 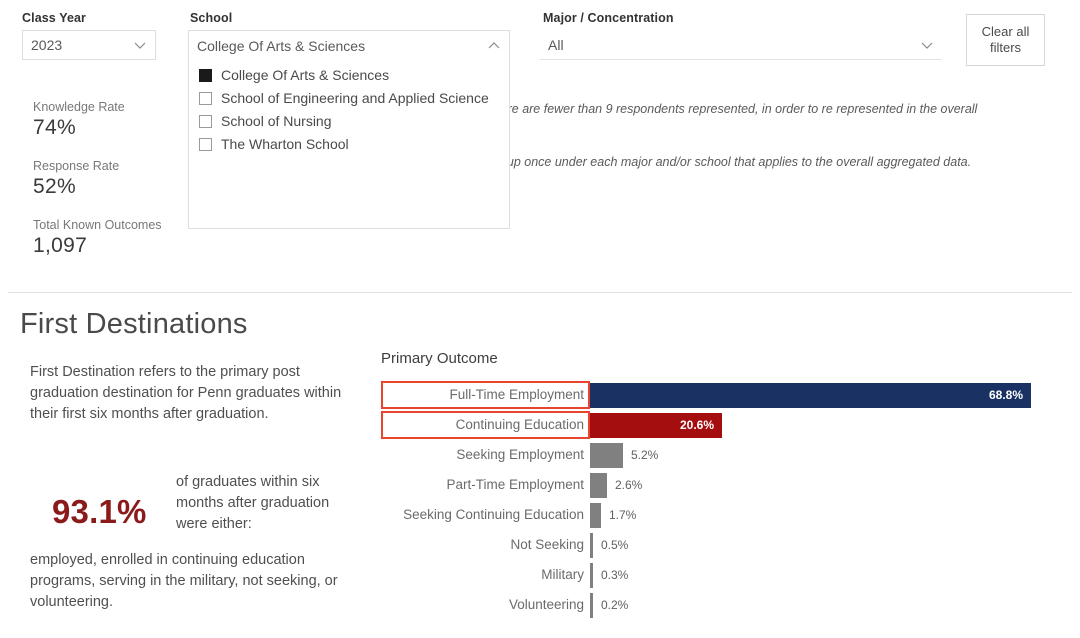 What do you see at coordinates (54, 18) in the screenshot?
I see `class-year-label: Class Year` at bounding box center [54, 18].